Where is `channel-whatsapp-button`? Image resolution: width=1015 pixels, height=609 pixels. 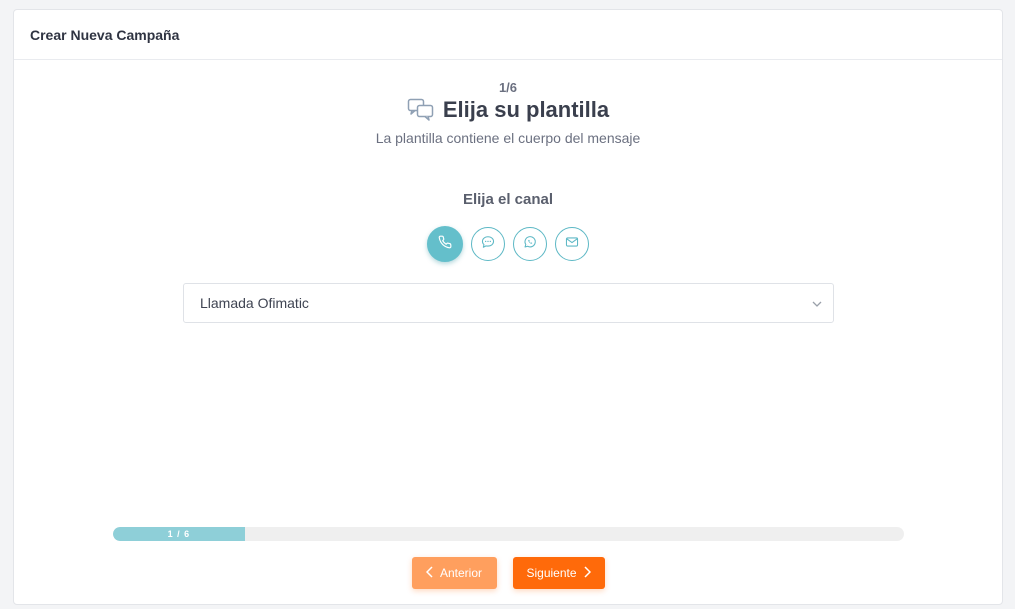 channel-whatsapp-button is located at coordinates (530, 244).